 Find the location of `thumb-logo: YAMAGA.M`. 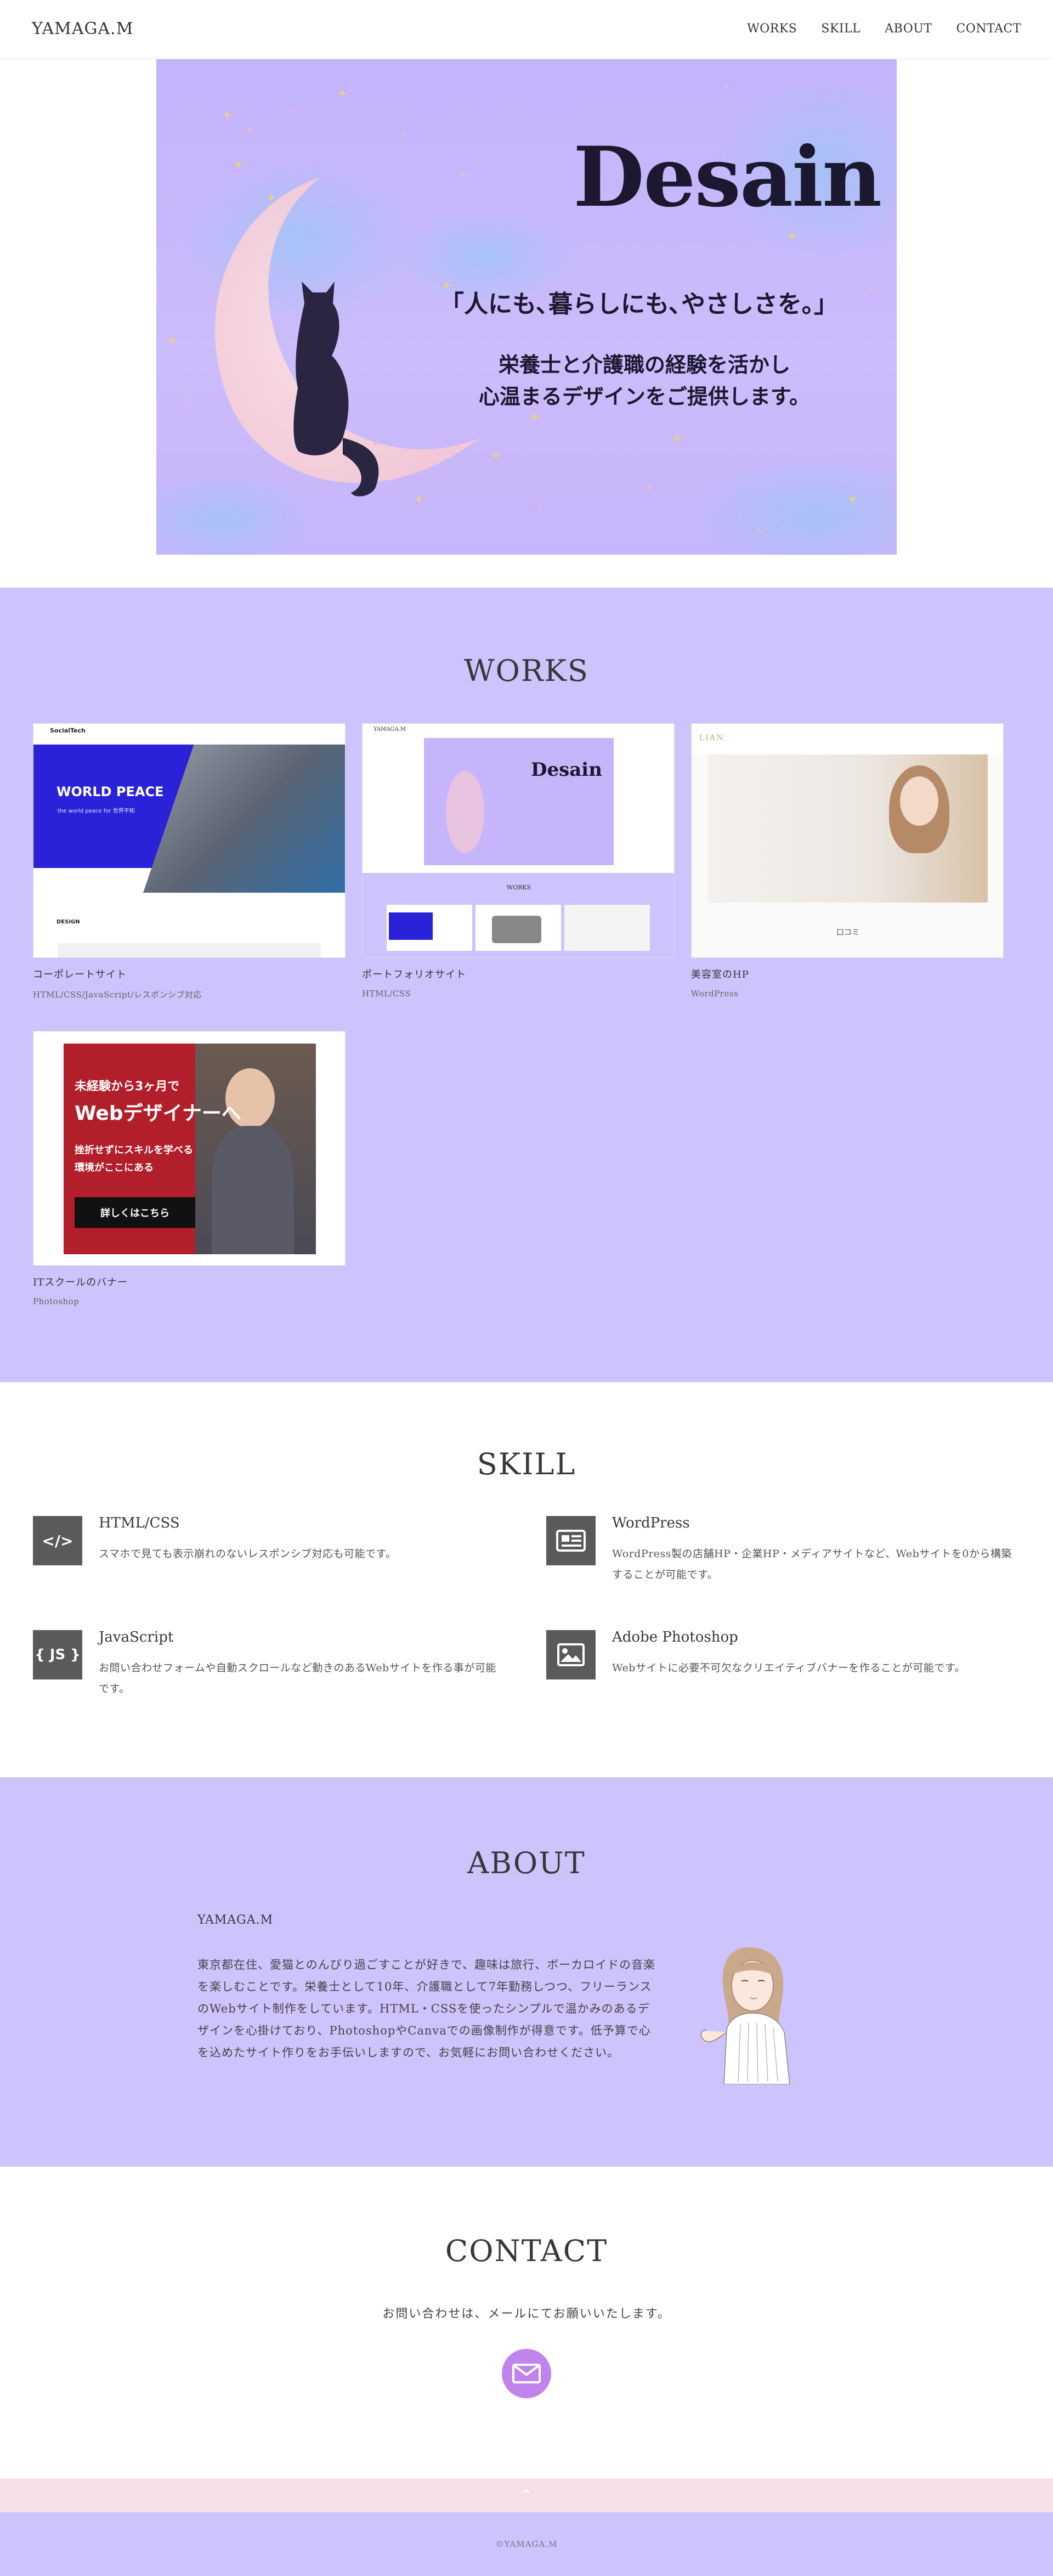

thumb-logo: YAMAGA.M is located at coordinates (390, 729).